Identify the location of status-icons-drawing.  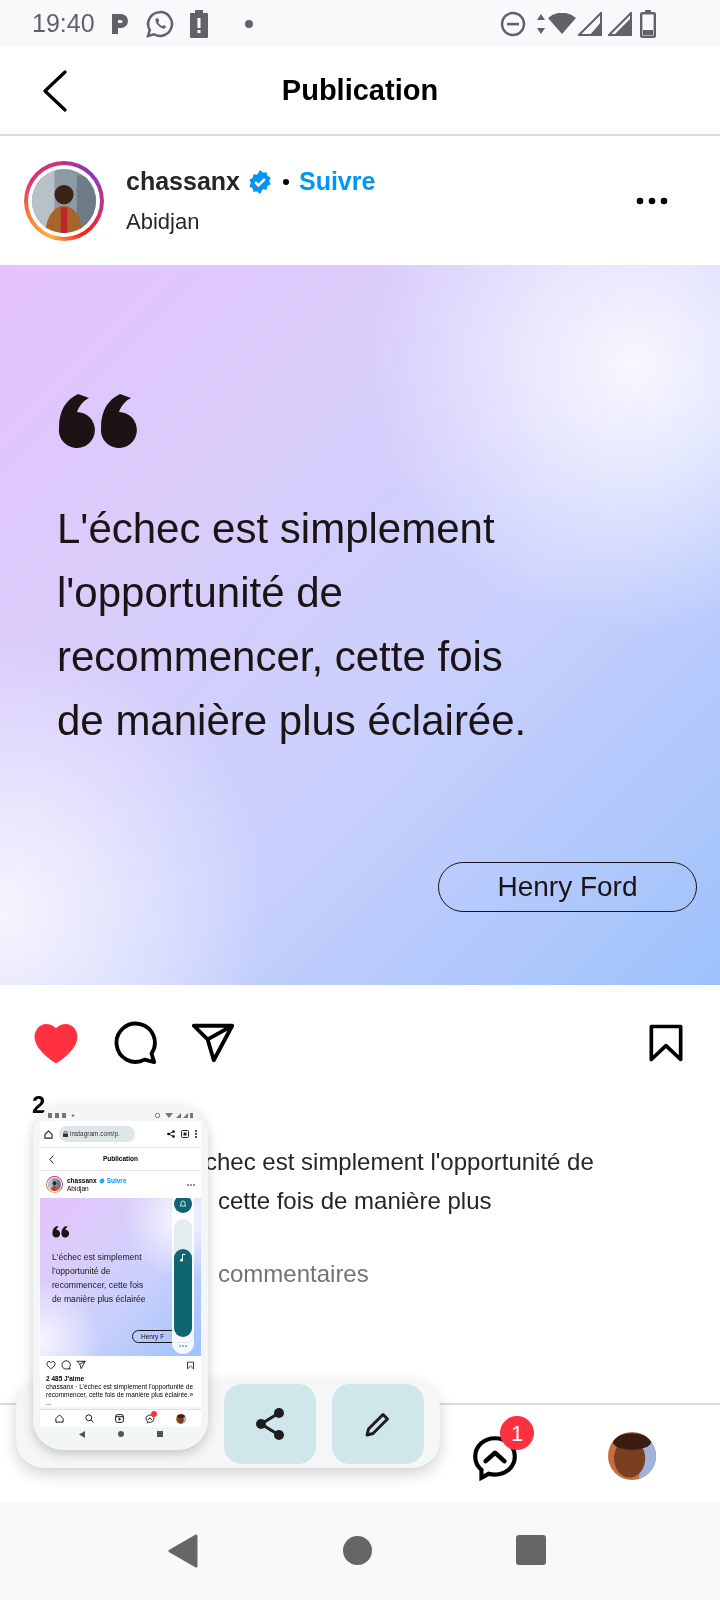
(174, 1115).